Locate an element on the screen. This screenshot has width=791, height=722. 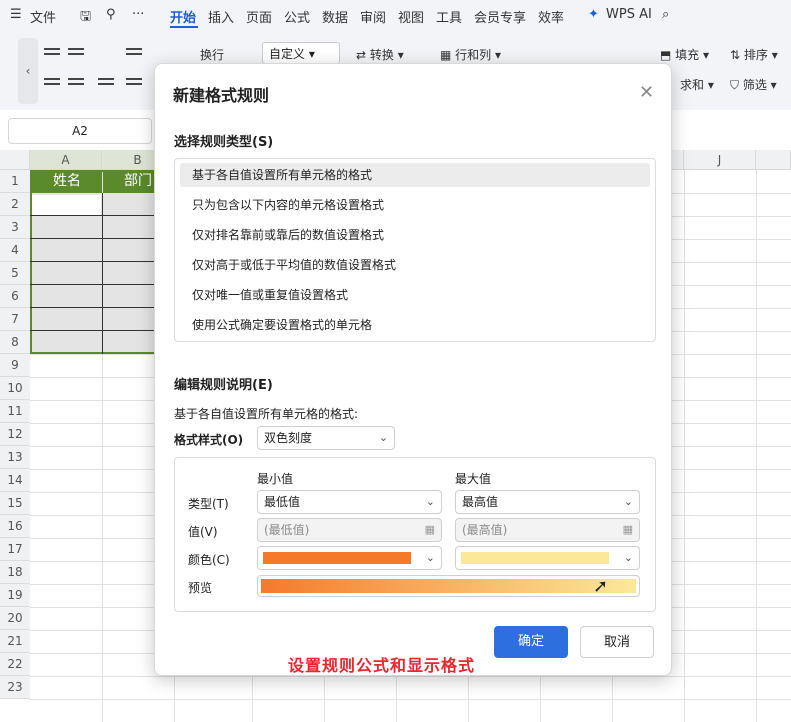
row-header: 16 is located at coordinates (15, 526).